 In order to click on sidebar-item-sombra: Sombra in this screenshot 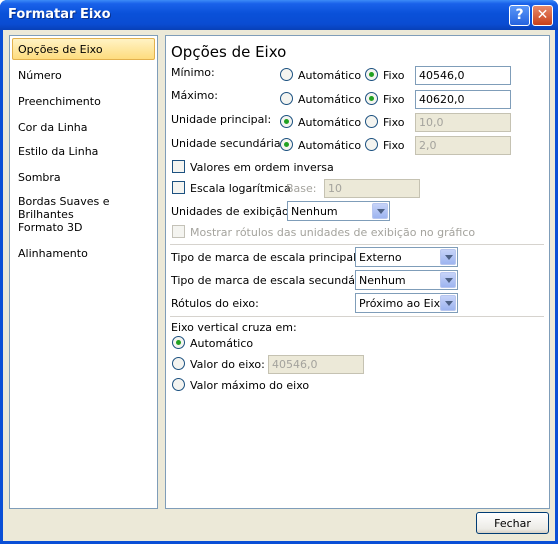, I will do `click(83, 177)`.